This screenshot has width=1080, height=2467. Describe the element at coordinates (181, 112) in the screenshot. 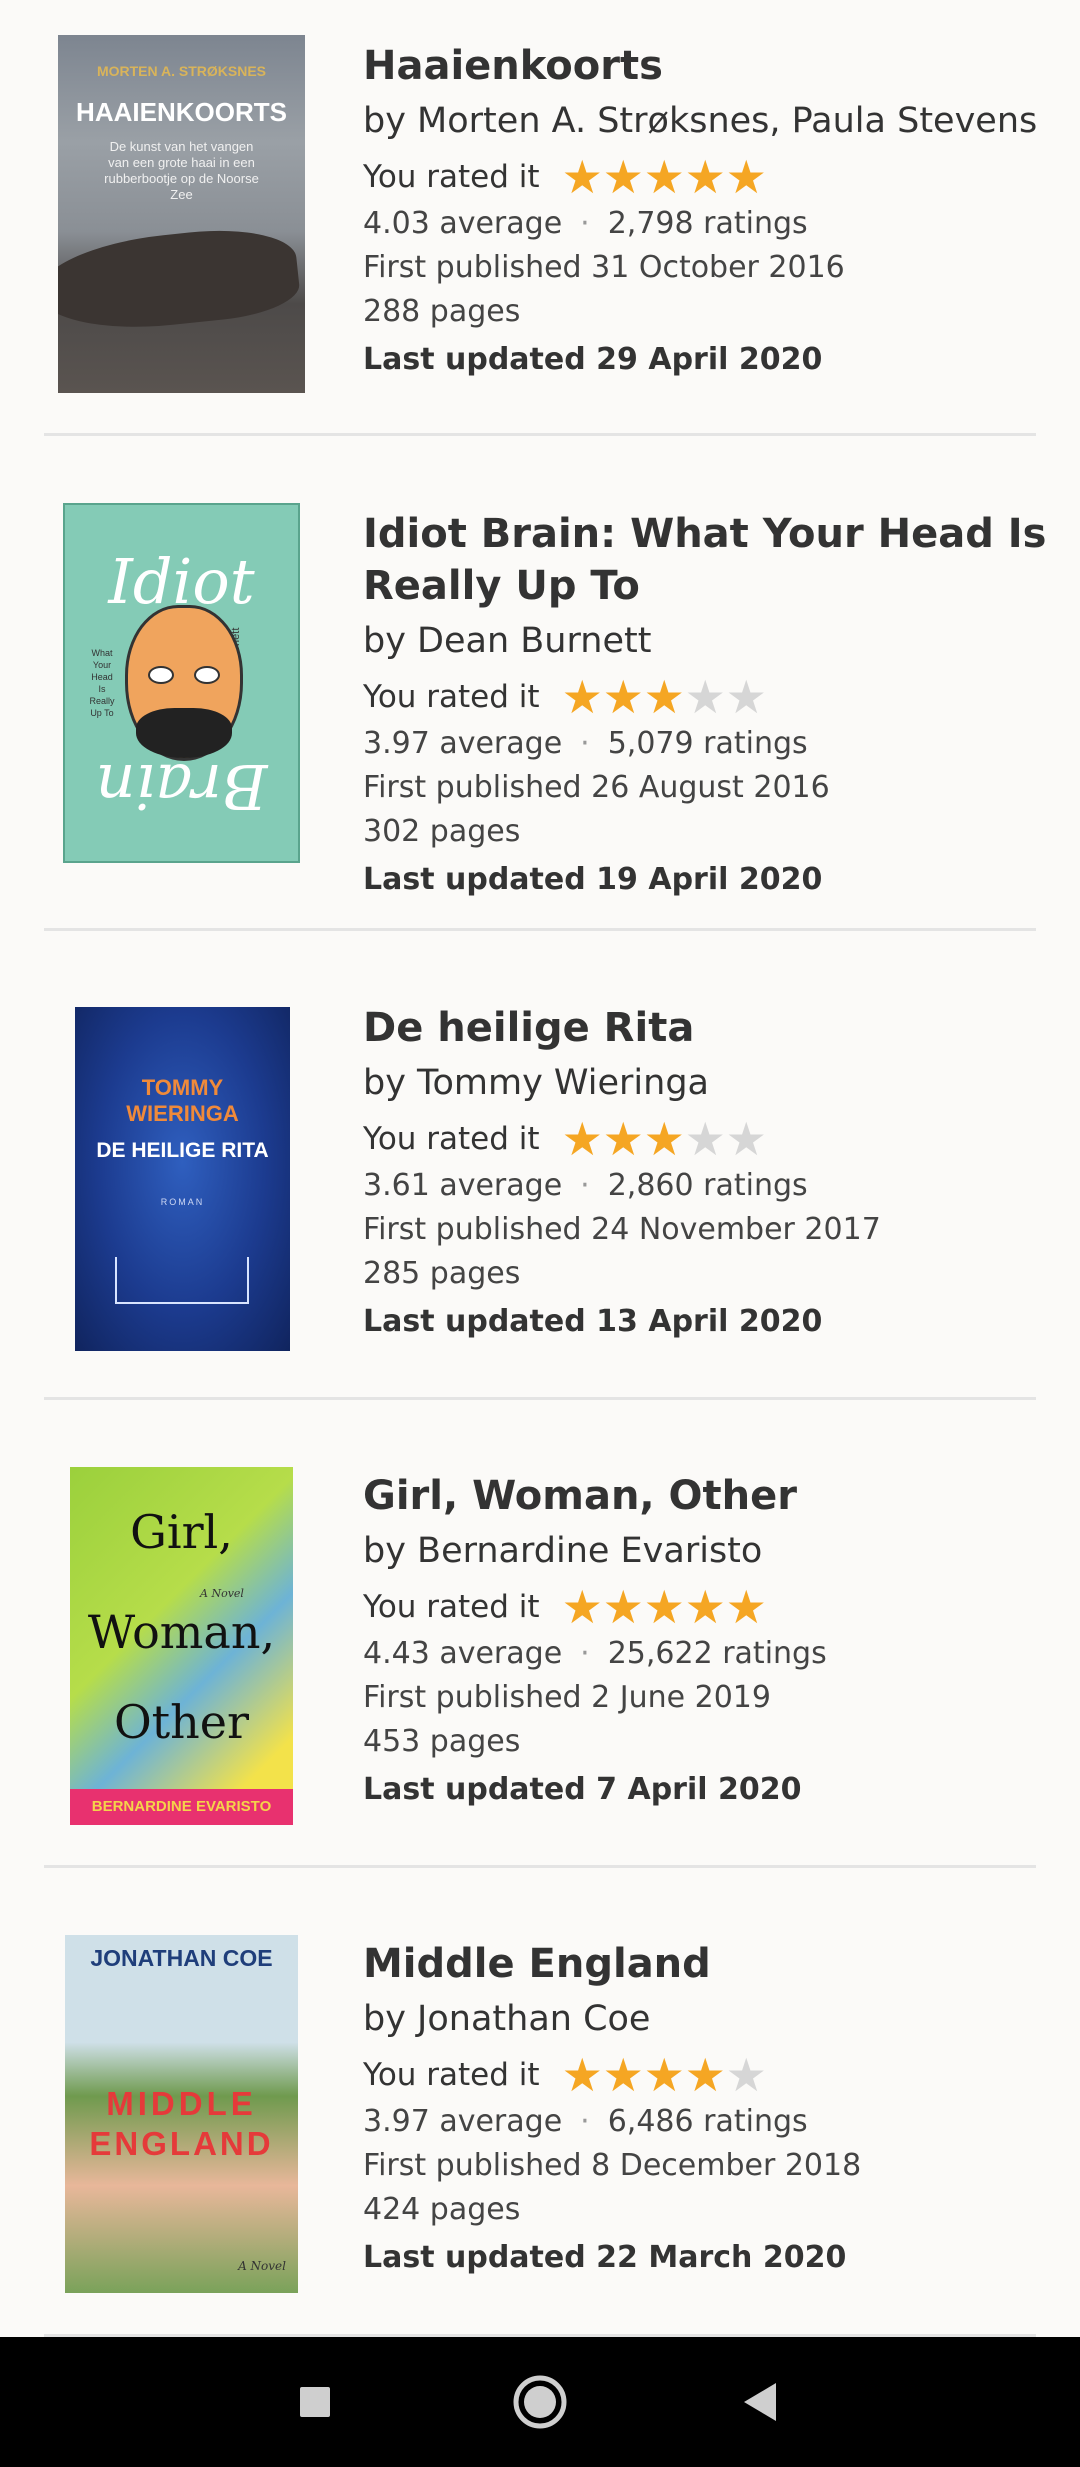

I see `cover-title: HAAIENKOORTS` at that location.